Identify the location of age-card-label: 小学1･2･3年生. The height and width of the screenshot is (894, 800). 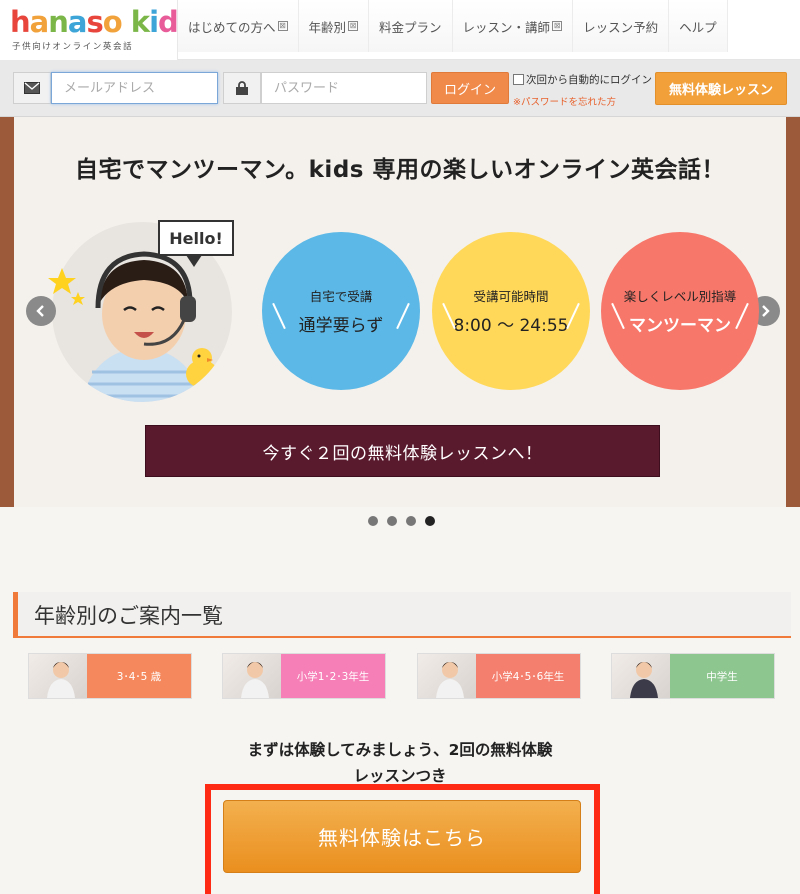
(333, 676).